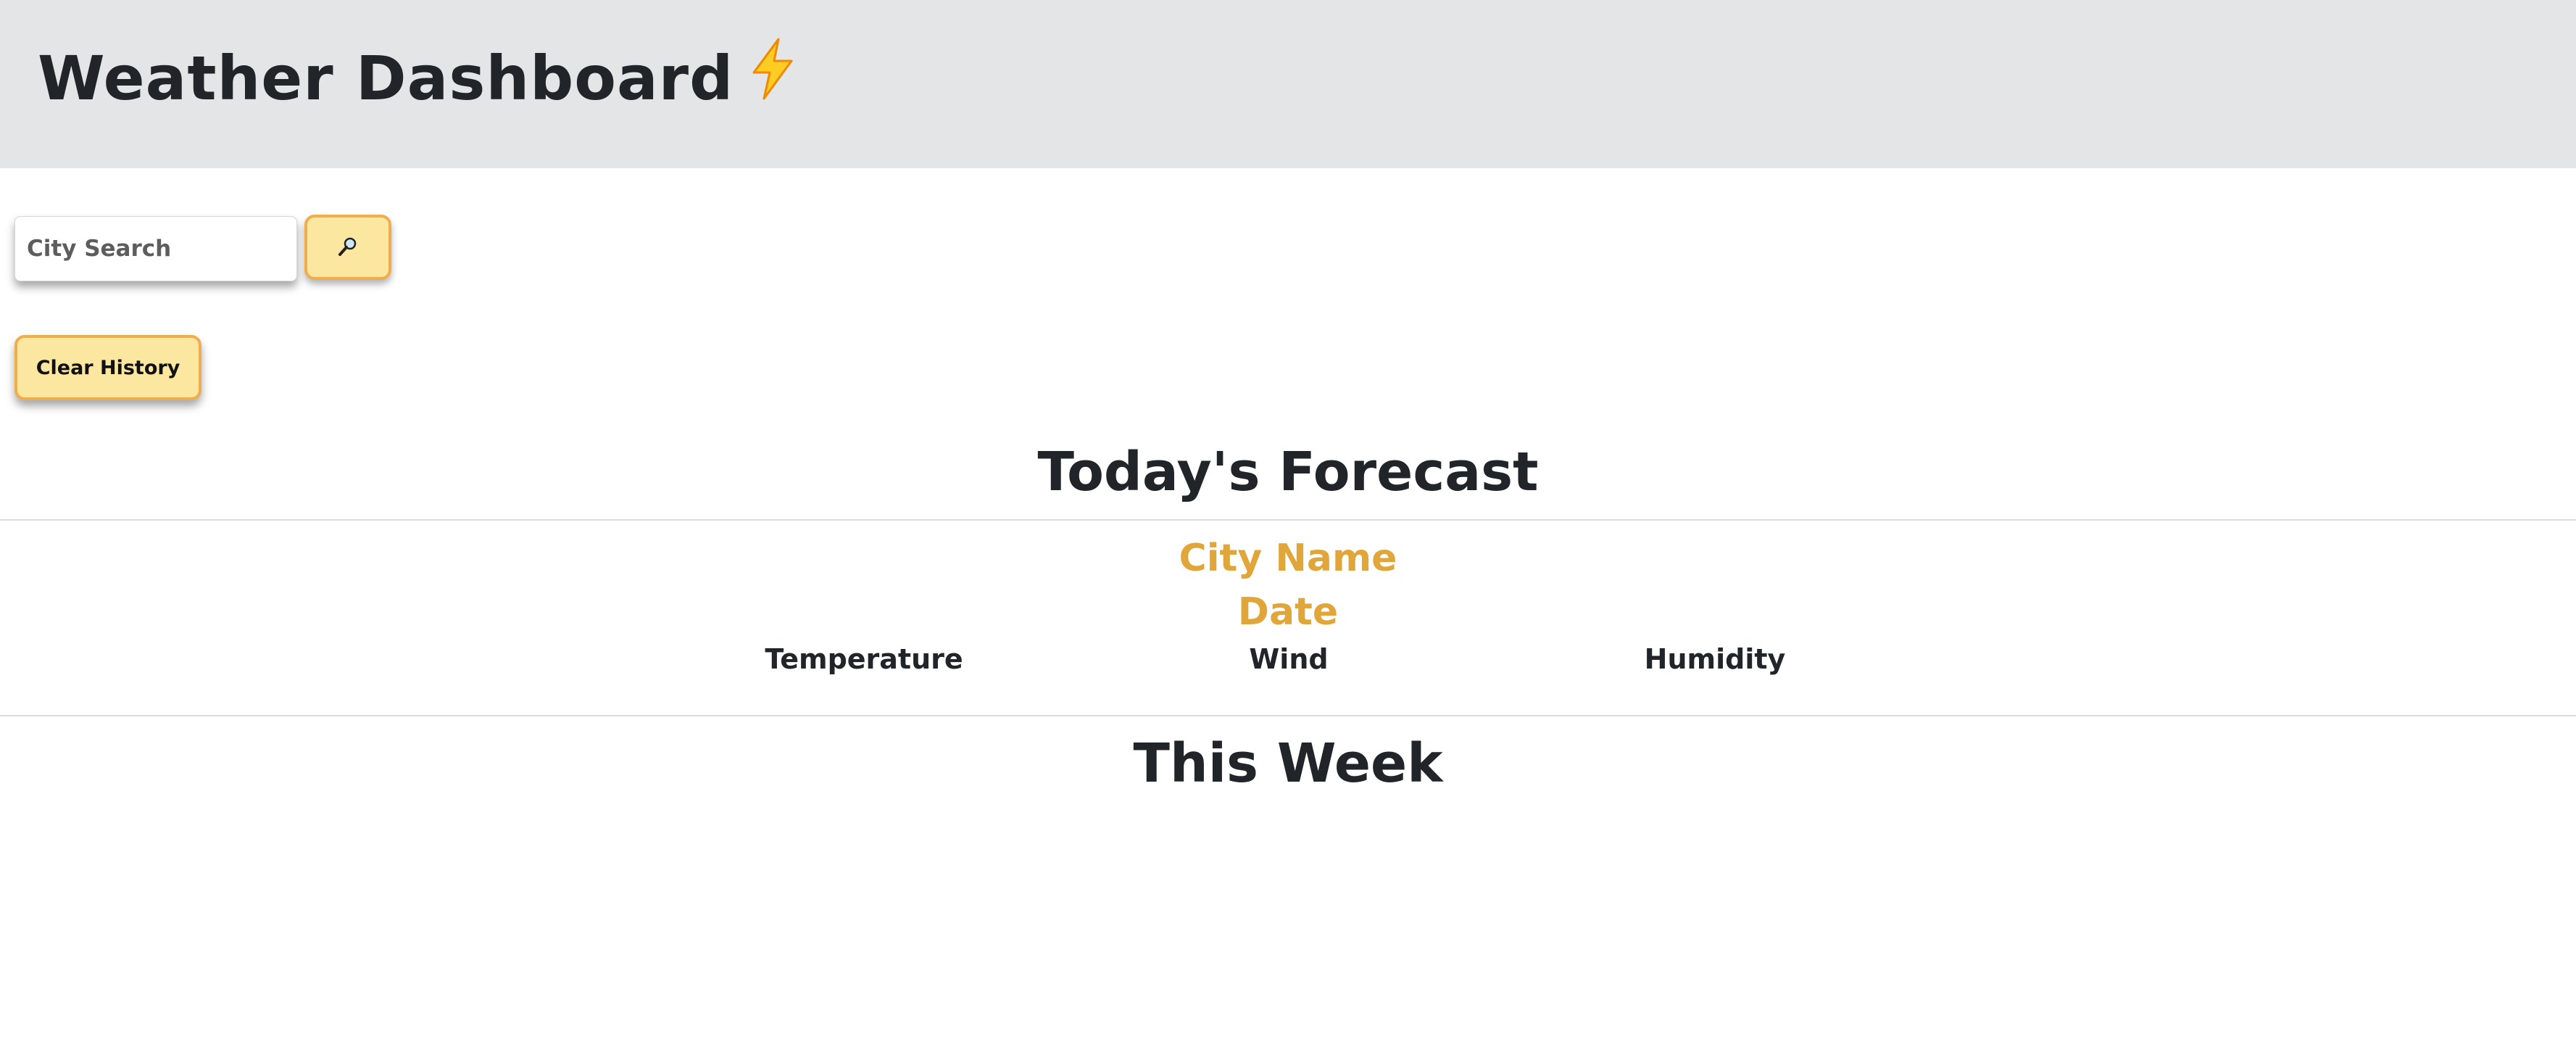  I want to click on temperature-label: Temperature, so click(864, 659).